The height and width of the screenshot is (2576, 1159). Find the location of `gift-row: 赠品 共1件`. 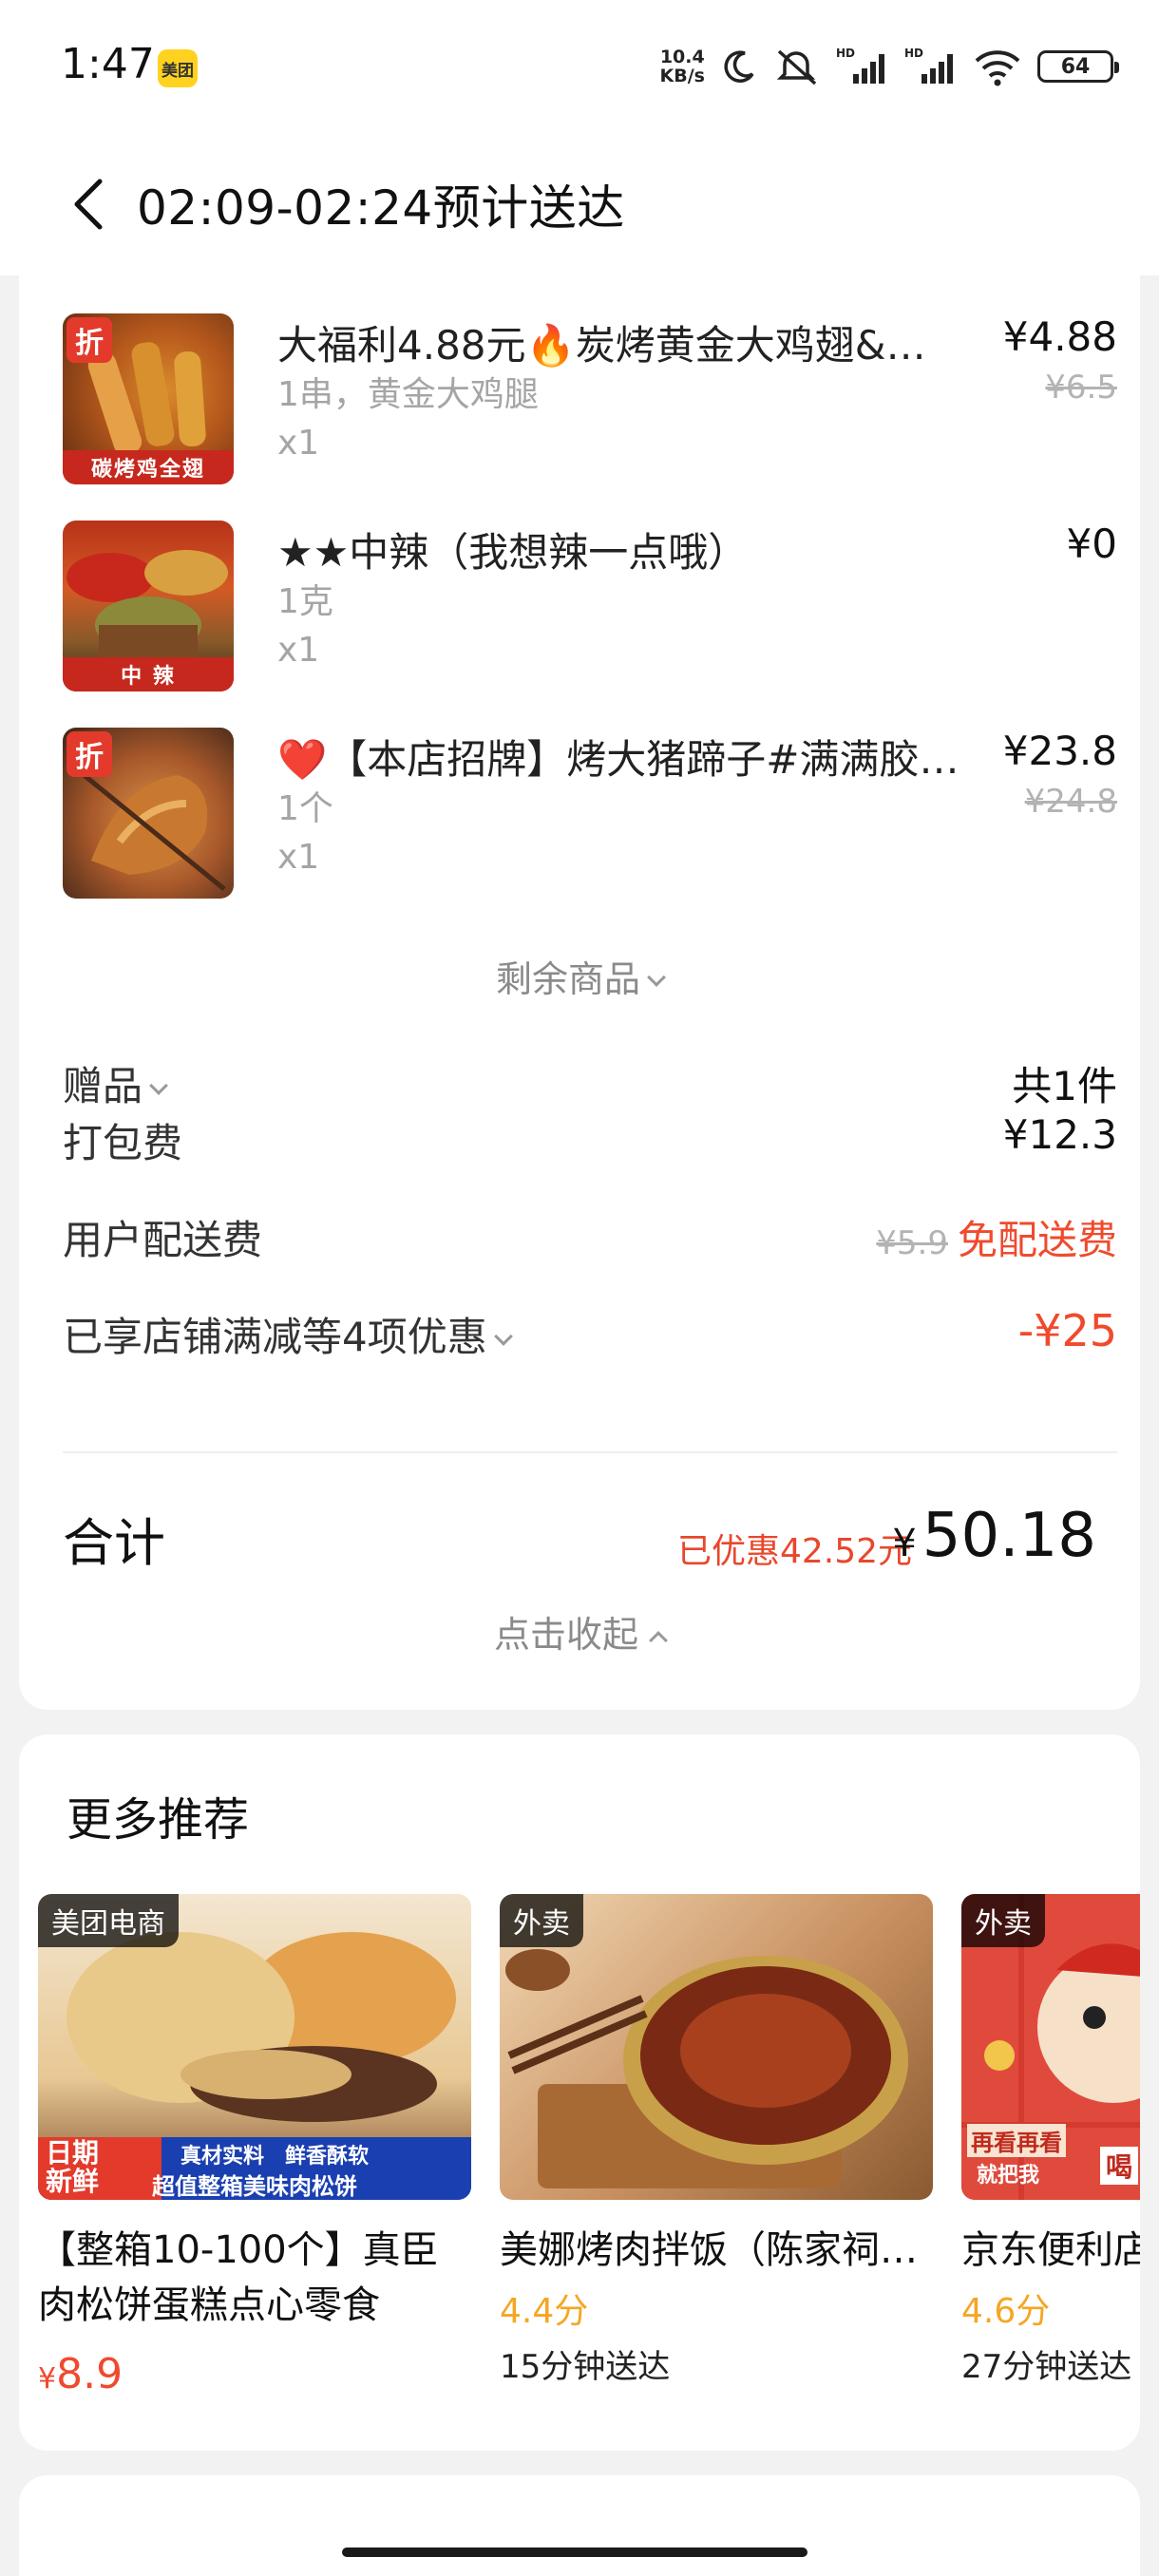

gift-row: 赠品 共1件 is located at coordinates (590, 1082).